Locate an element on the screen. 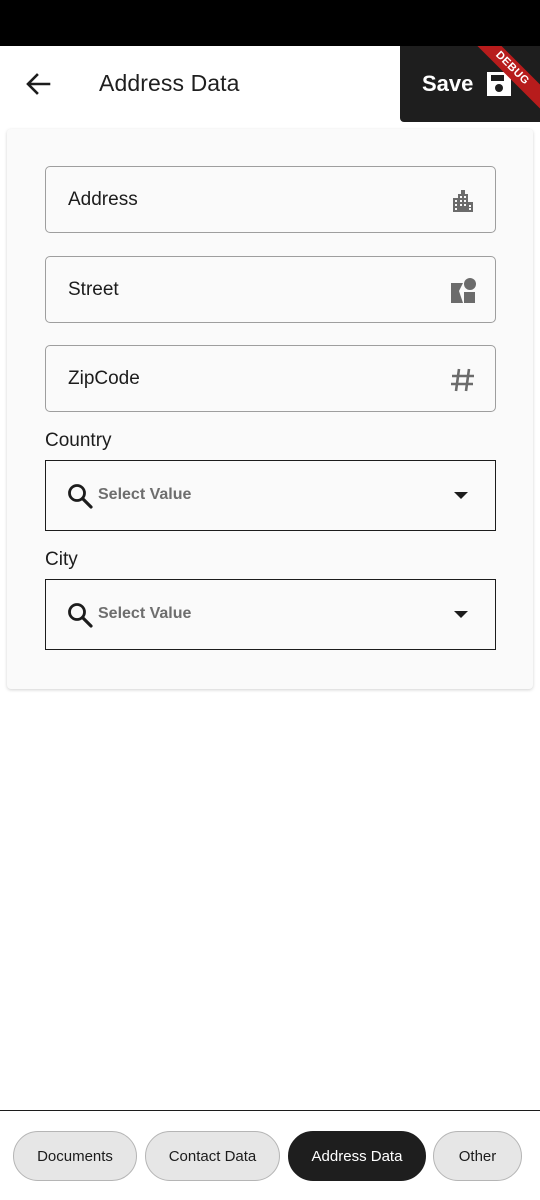  city-icon is located at coordinates (463, 201).